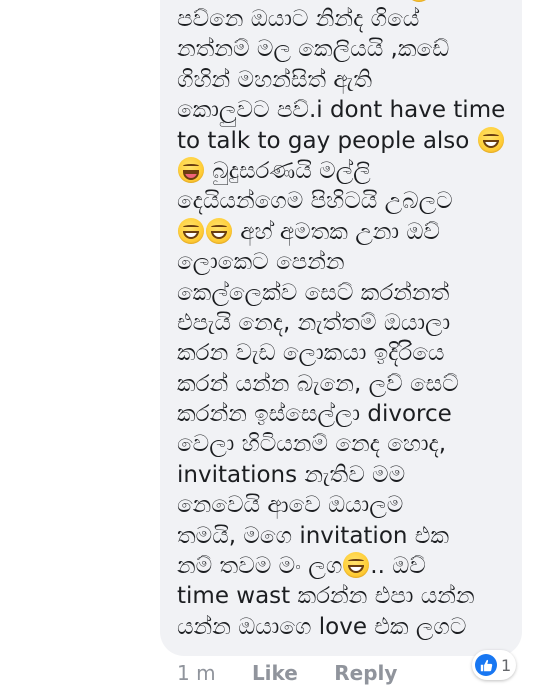 The height and width of the screenshot is (696, 540). Describe the element at coordinates (314, 322) in the screenshot. I see `comment-line: එපැයි නෙද, නැත්තම් ඔයාලා` at that location.